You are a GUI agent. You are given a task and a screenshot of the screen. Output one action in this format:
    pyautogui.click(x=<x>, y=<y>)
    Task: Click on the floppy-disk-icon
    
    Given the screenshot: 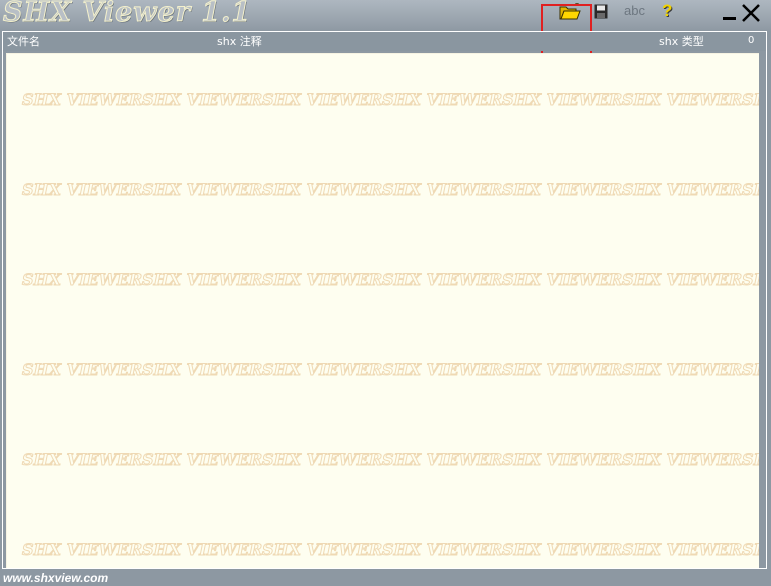 What is the action you would take?
    pyautogui.click(x=601, y=11)
    